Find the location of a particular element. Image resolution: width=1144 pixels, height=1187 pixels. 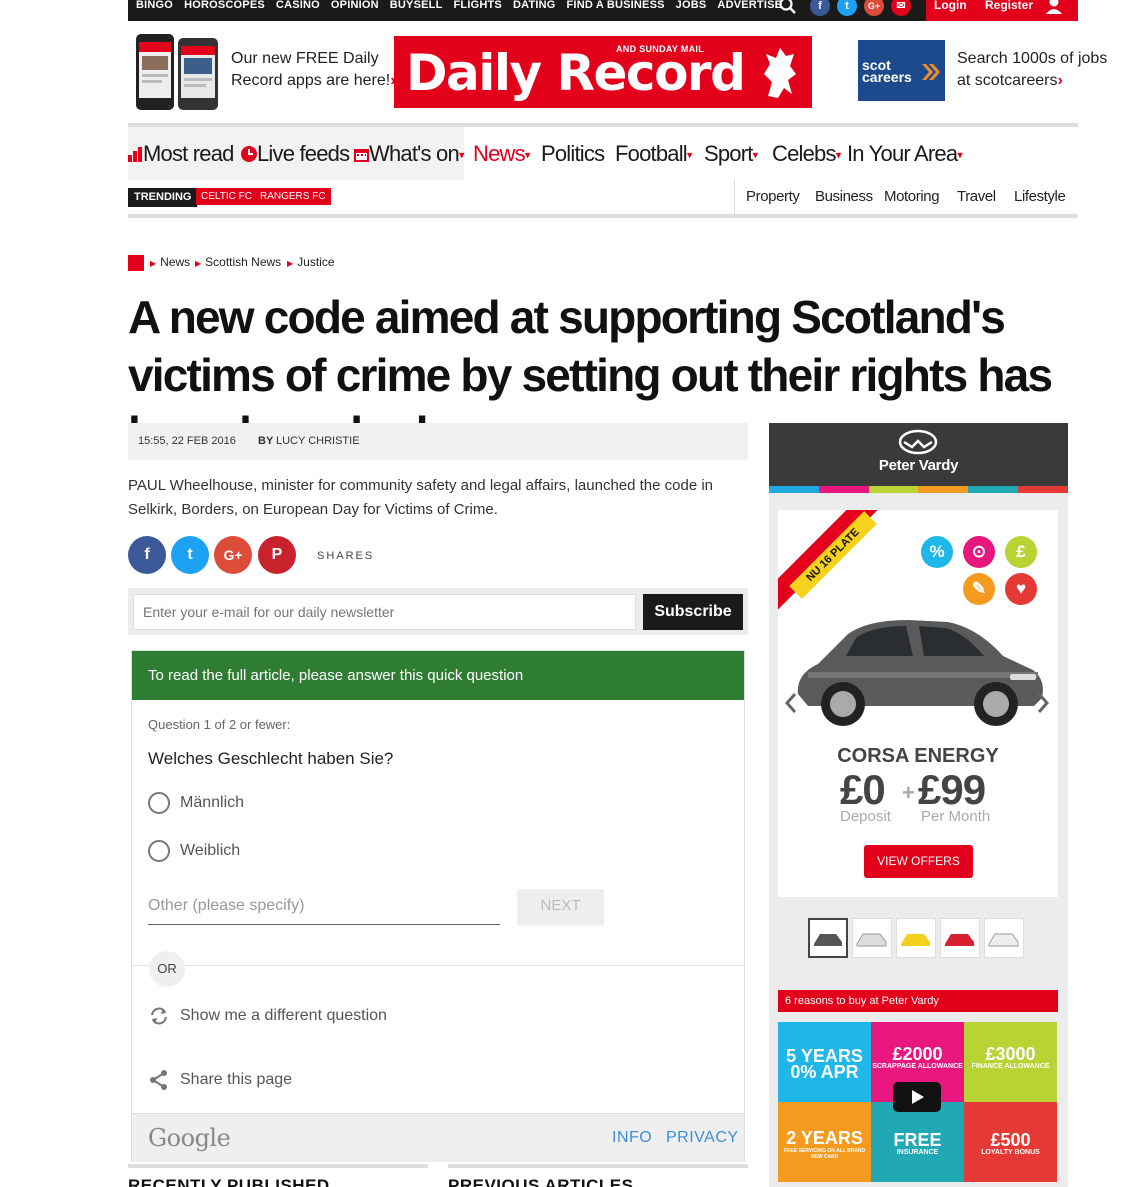

ad-color-stripe is located at coordinates (918, 489).